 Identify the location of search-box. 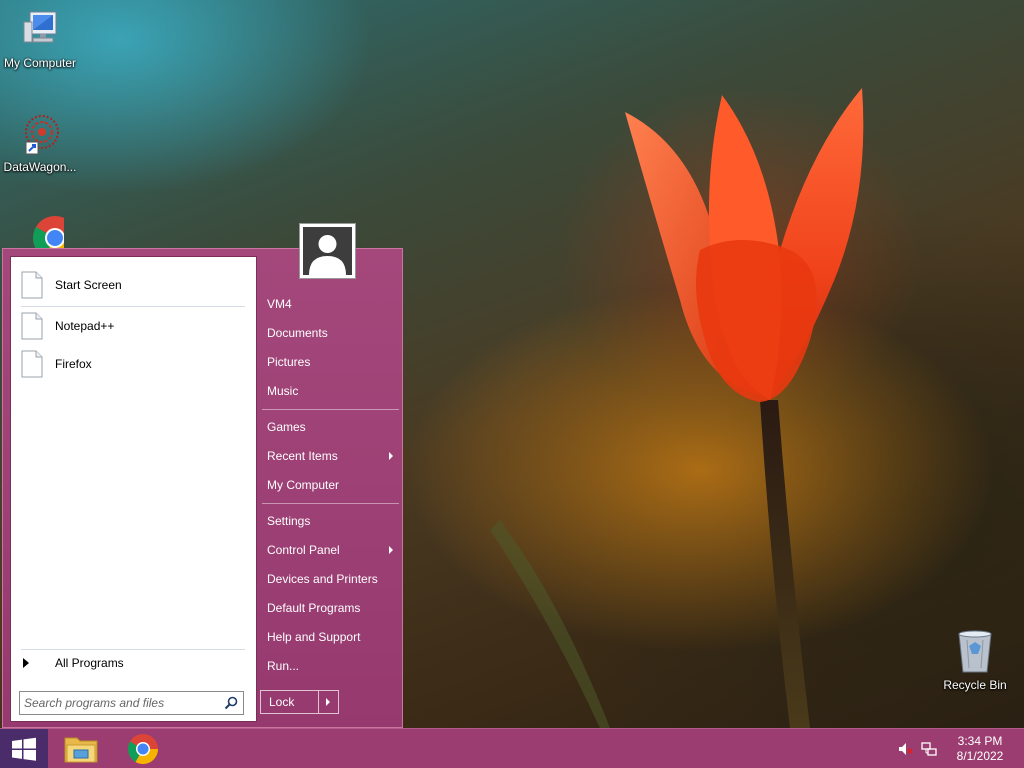
(131, 703).